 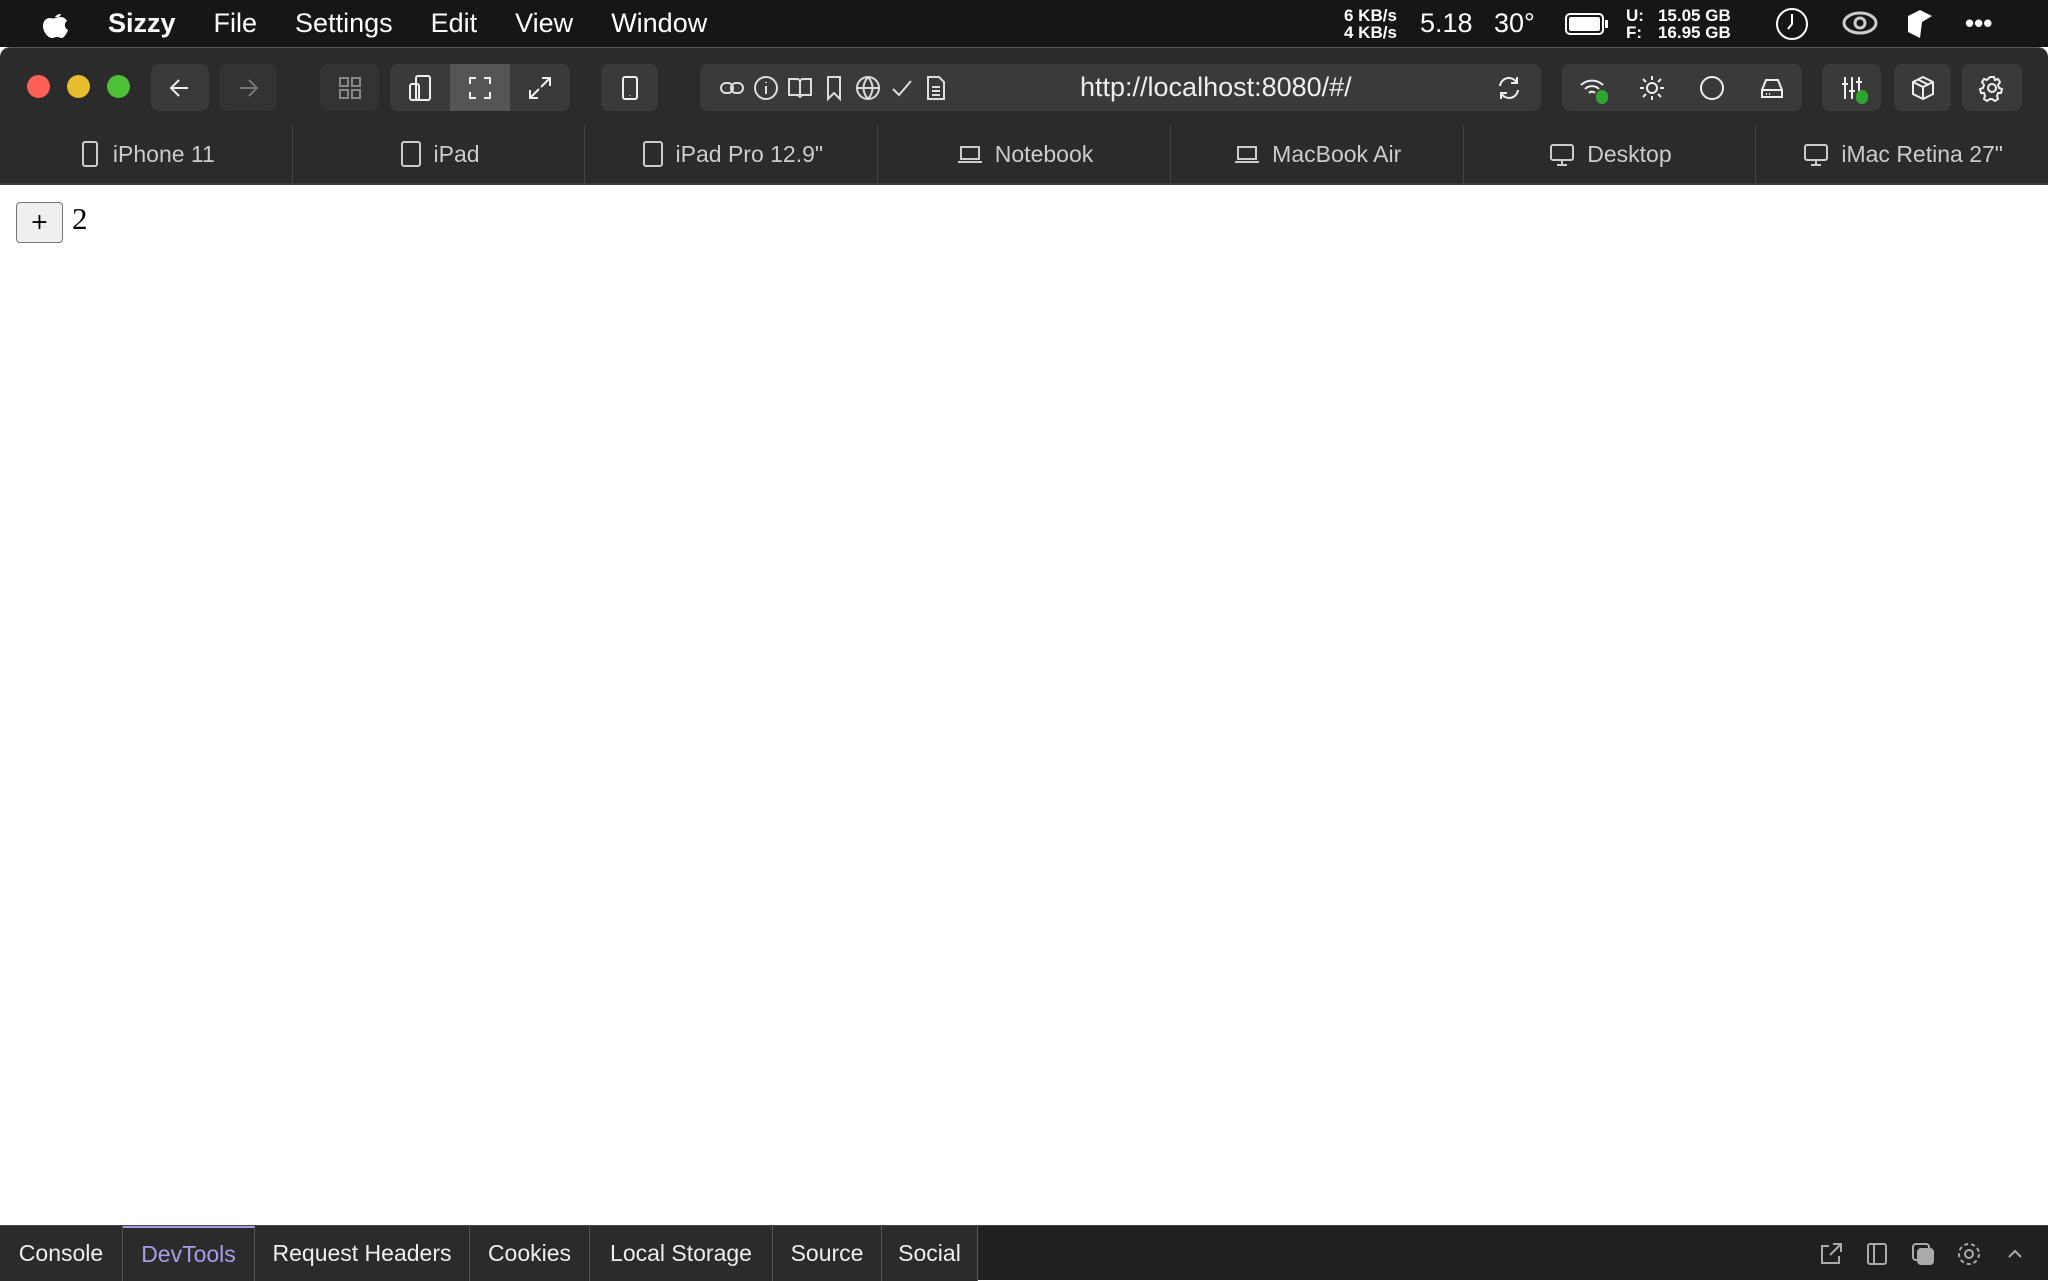 What do you see at coordinates (61, 1253) in the screenshot?
I see `tab-console: Console` at bounding box center [61, 1253].